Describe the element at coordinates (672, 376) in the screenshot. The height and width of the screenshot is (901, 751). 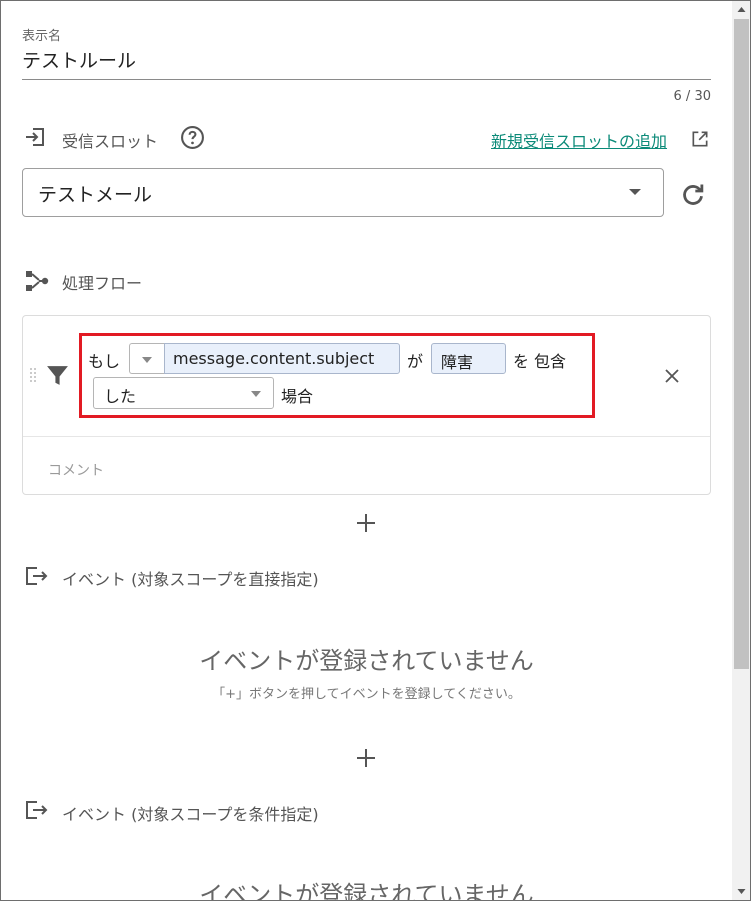
I see `close-icon` at that location.